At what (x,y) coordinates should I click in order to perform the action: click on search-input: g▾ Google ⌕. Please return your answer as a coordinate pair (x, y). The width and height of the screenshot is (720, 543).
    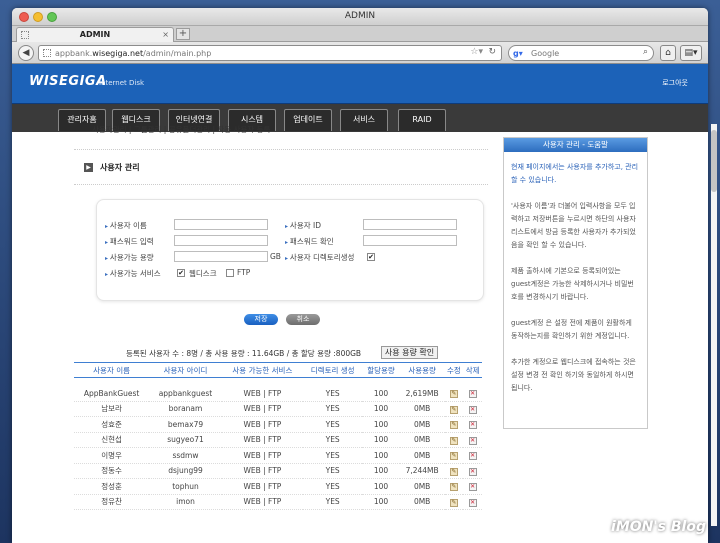
    Looking at the image, I should click on (581, 53).